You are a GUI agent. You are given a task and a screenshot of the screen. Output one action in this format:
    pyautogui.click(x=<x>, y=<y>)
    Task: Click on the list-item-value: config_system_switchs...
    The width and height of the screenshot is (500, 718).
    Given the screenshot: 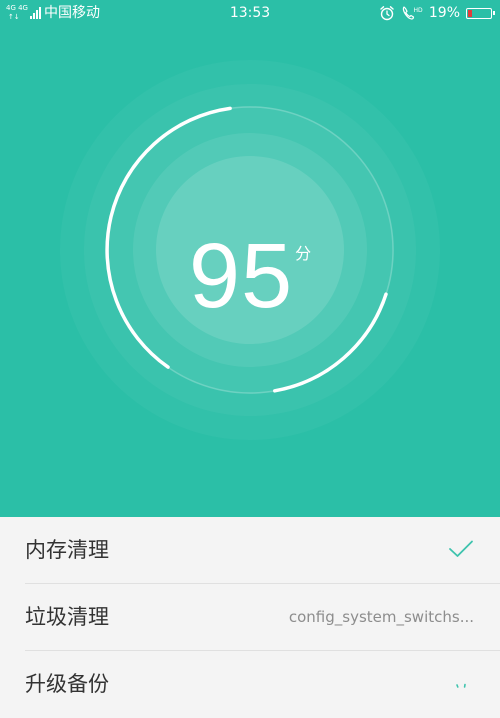 What is the action you would take?
    pyautogui.click(x=381, y=617)
    